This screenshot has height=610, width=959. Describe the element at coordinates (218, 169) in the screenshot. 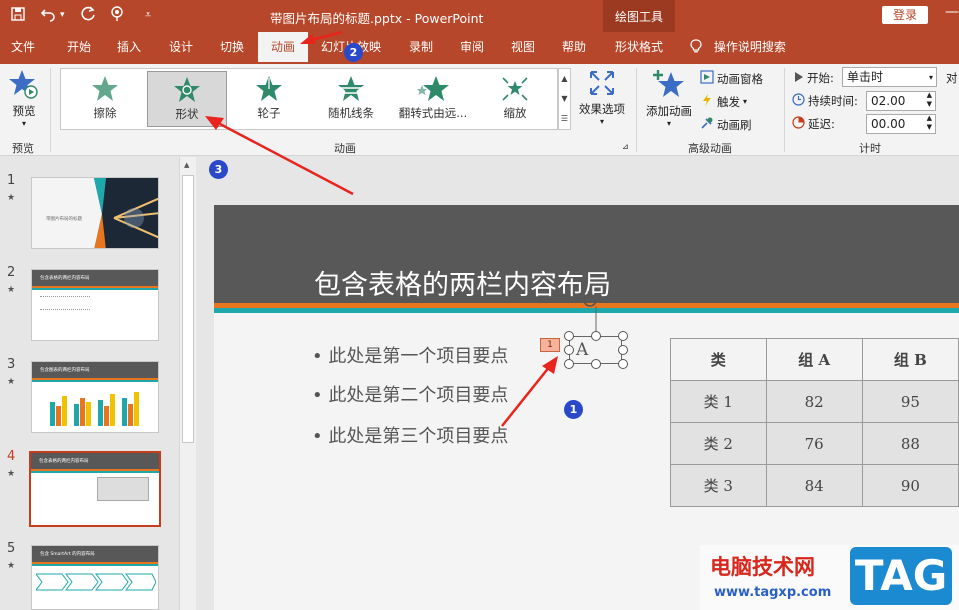

I see `step-badge-3: 3` at that location.